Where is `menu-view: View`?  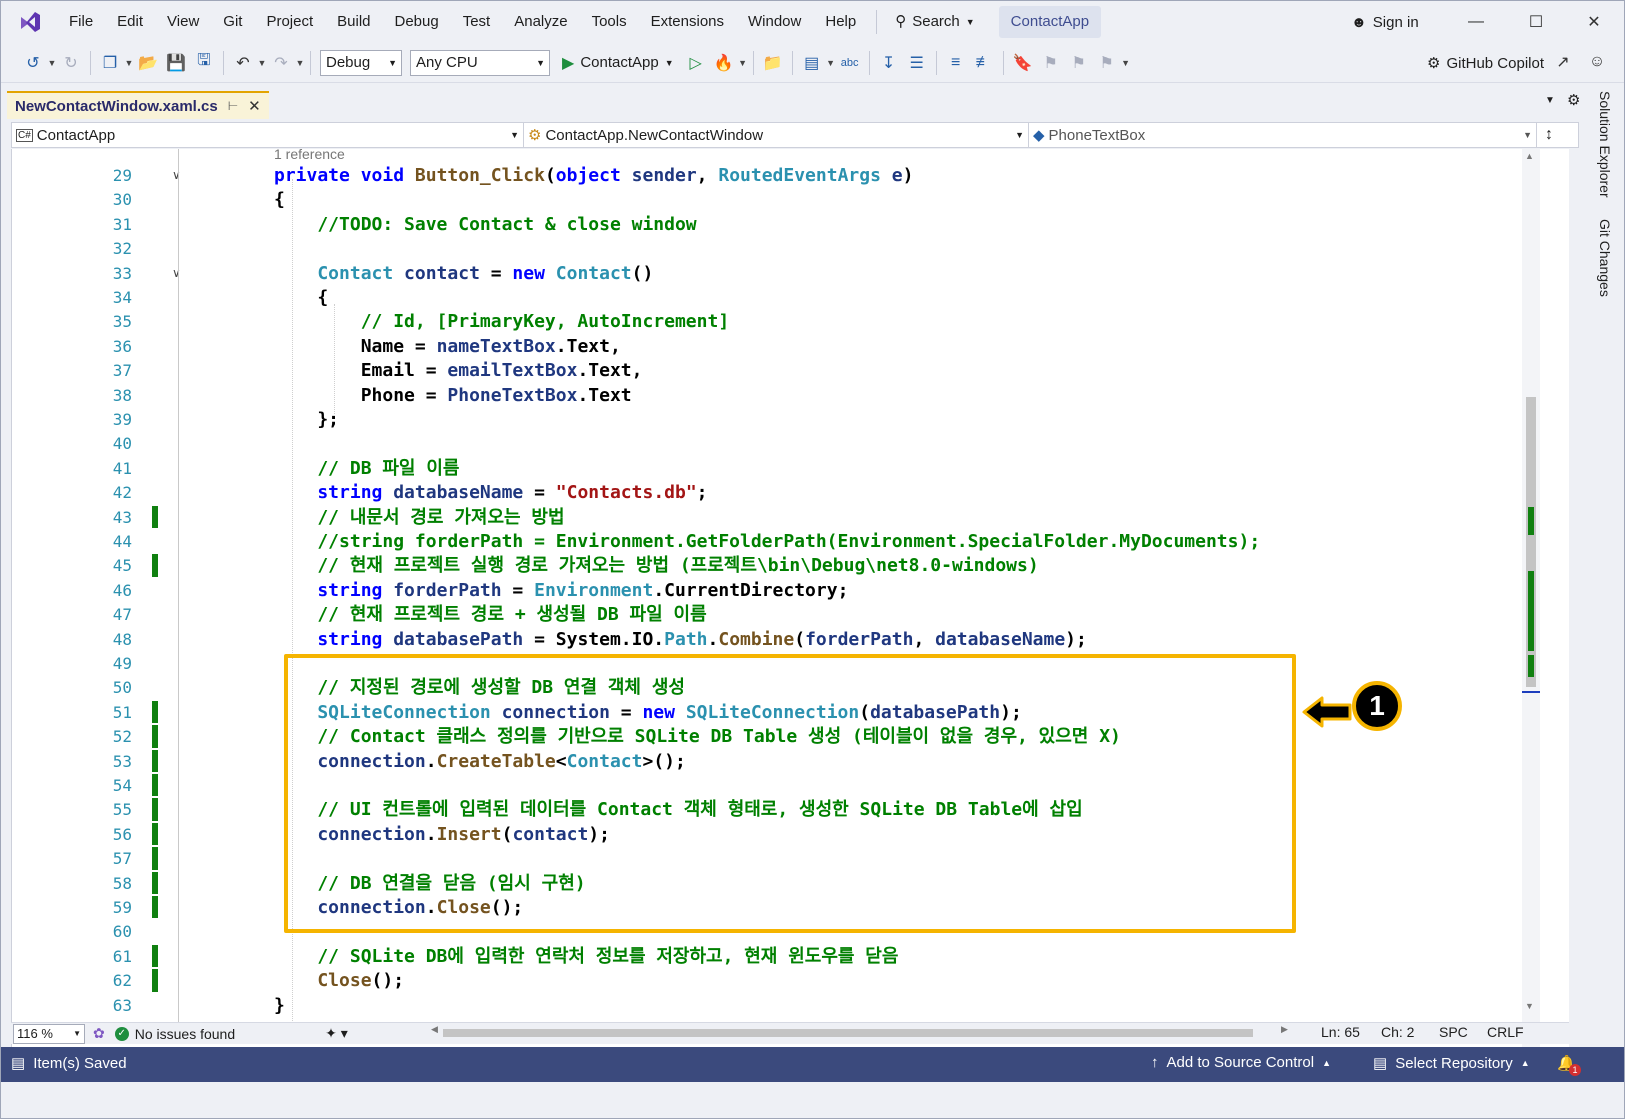 menu-view: View is located at coordinates (183, 22).